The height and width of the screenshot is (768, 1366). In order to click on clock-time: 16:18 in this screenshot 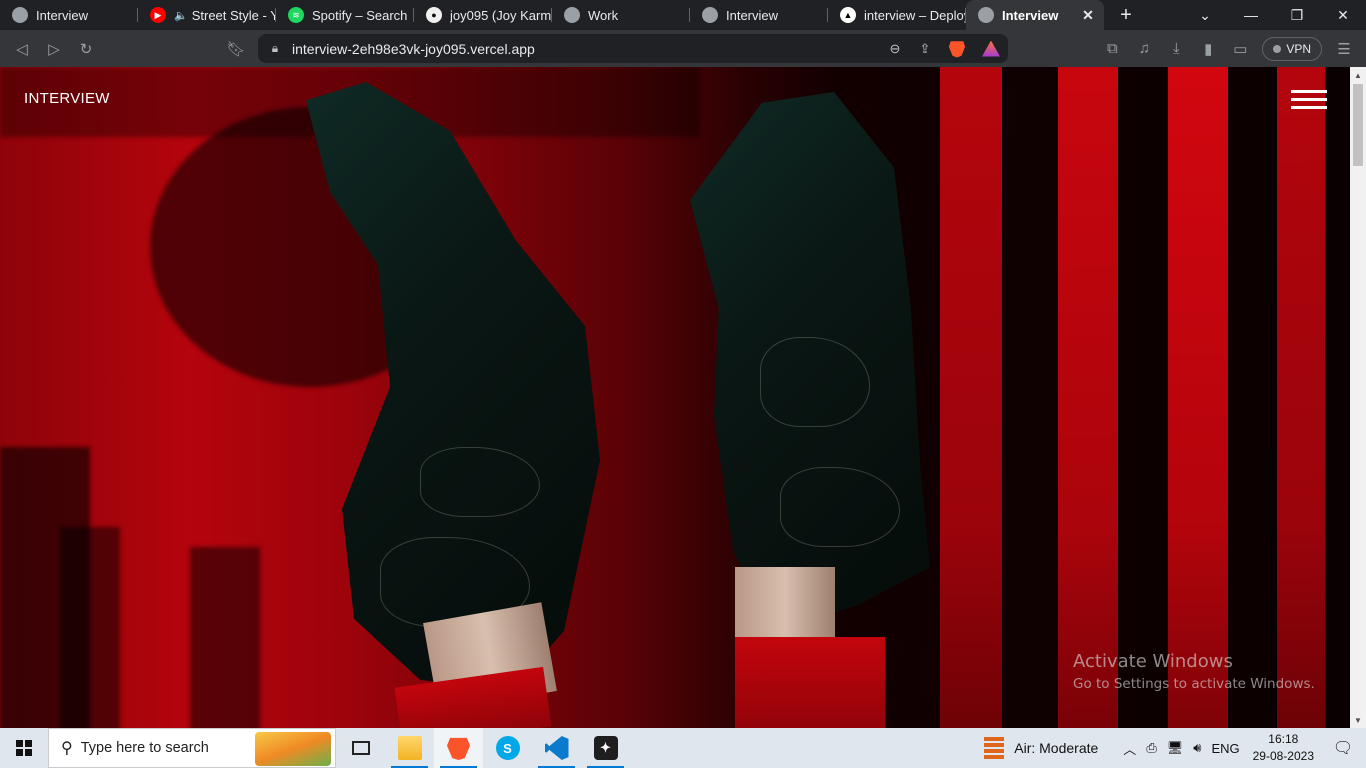, I will do `click(1283, 739)`.